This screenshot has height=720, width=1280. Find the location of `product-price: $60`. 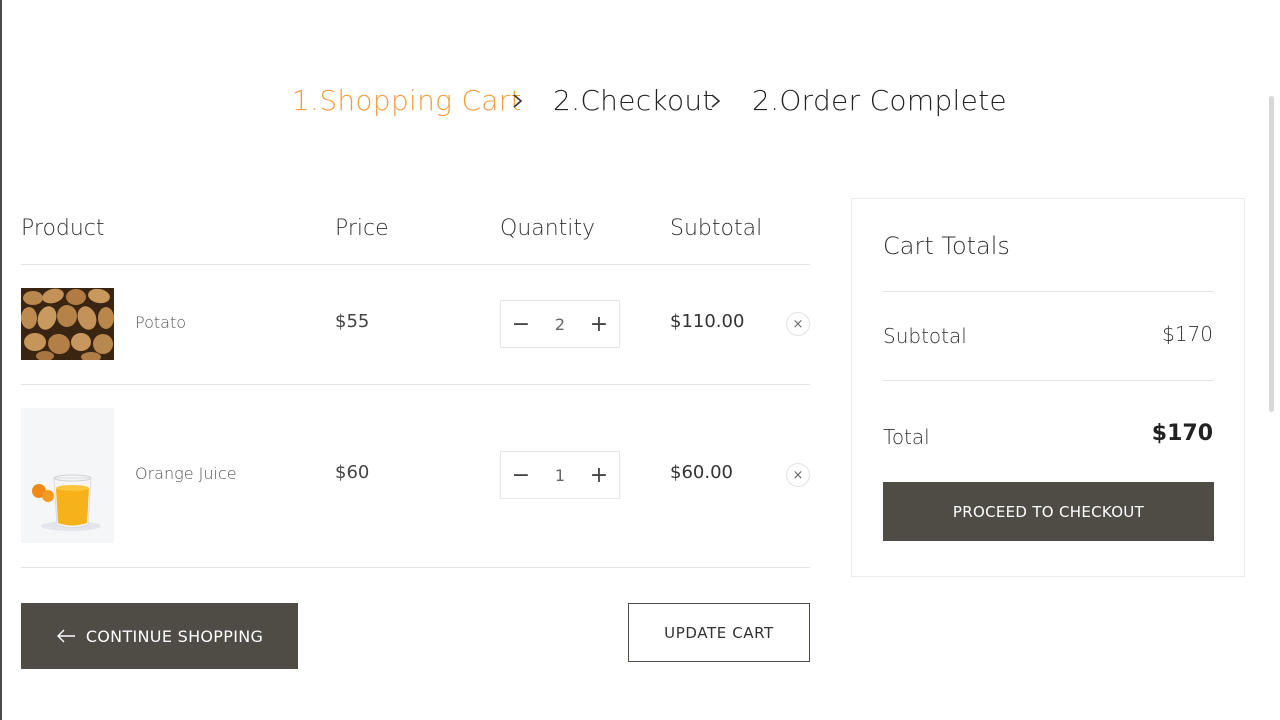

product-price: $60 is located at coordinates (352, 472).